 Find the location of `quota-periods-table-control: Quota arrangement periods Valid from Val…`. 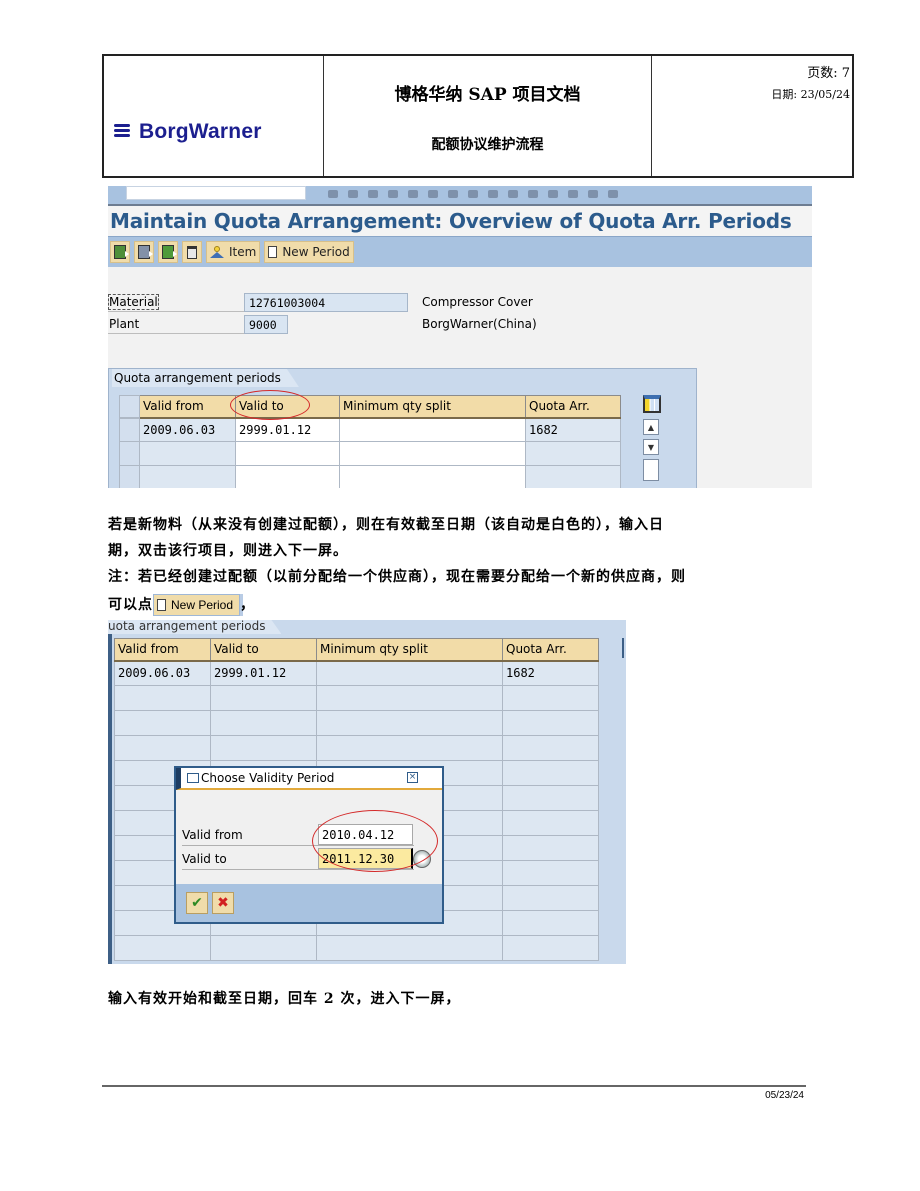

quota-periods-table-control: Quota arrangement periods Valid from Val… is located at coordinates (402, 428).